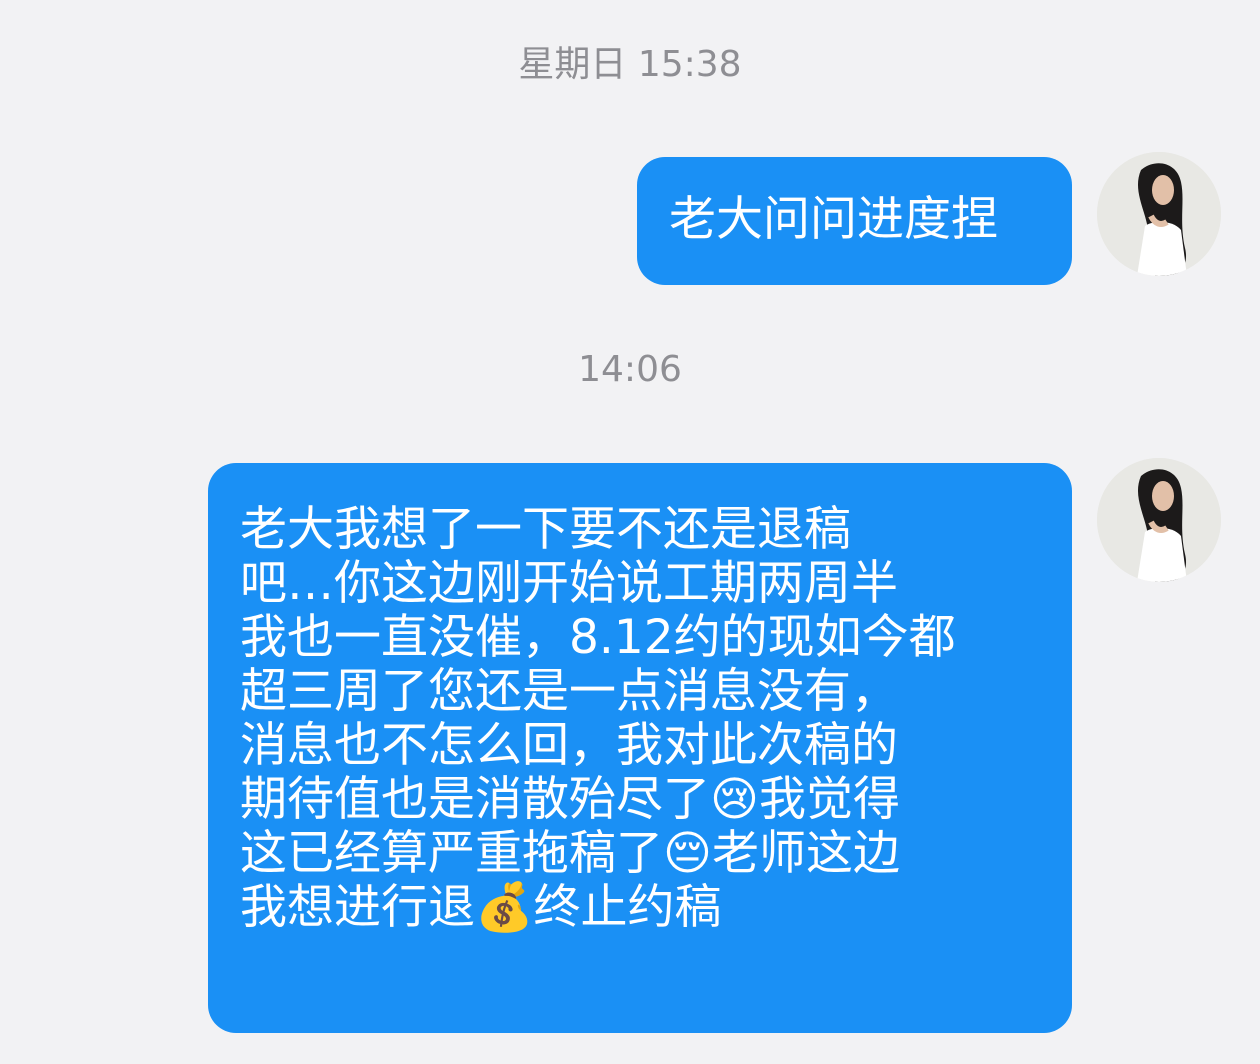 The width and height of the screenshot is (1260, 1064). What do you see at coordinates (630, 369) in the screenshot?
I see `message-timestamp: 14:06` at bounding box center [630, 369].